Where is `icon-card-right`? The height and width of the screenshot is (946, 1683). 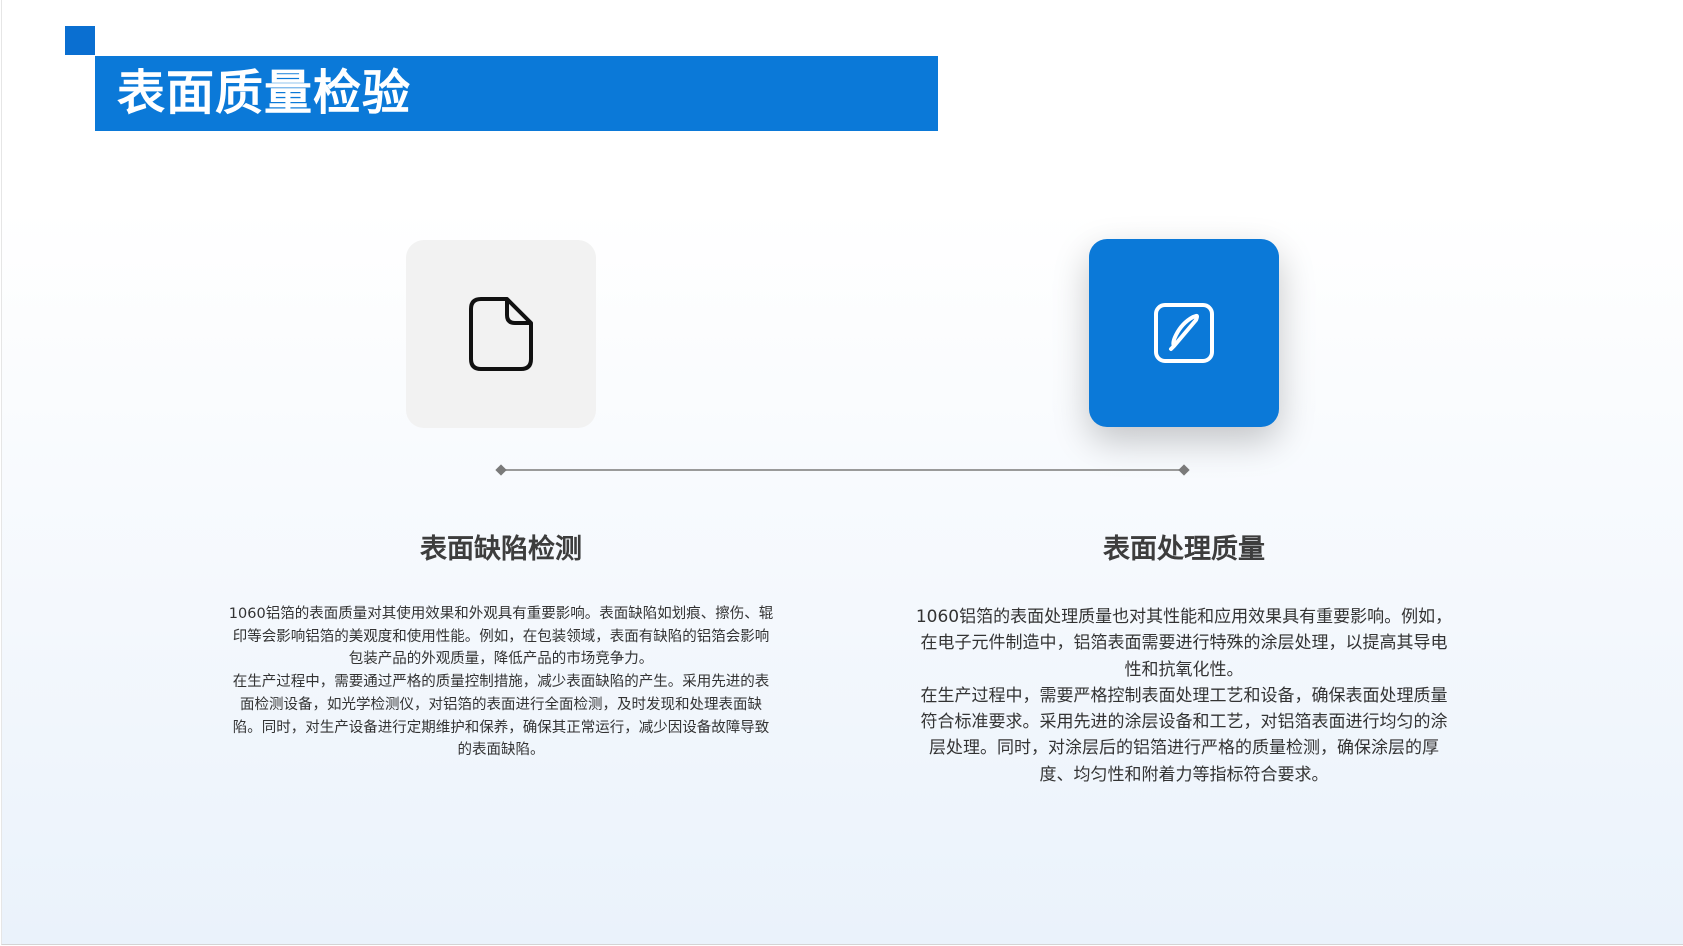 icon-card-right is located at coordinates (1184, 333).